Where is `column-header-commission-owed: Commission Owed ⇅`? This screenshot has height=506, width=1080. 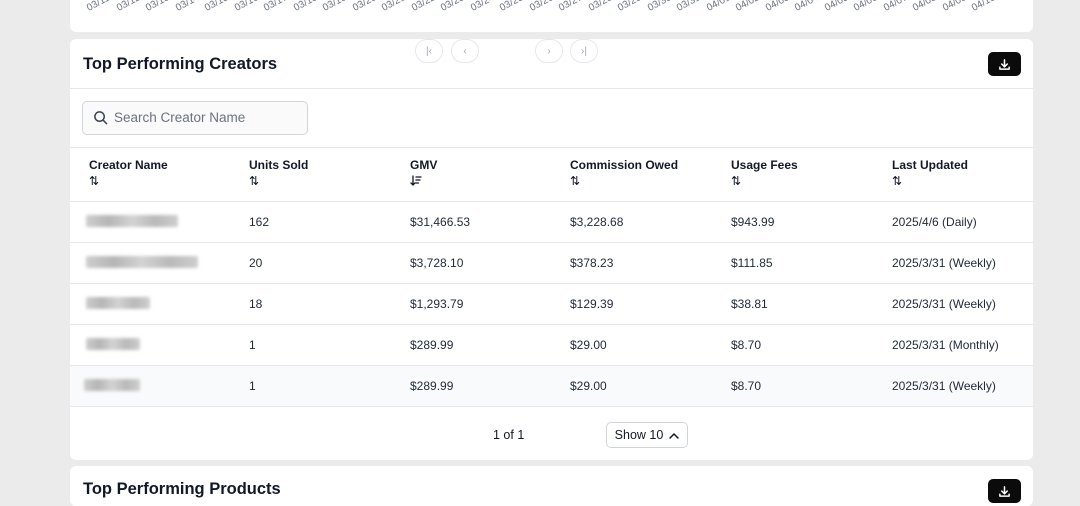 column-header-commission-owed: Commission Owed ⇅ is located at coordinates (624, 172).